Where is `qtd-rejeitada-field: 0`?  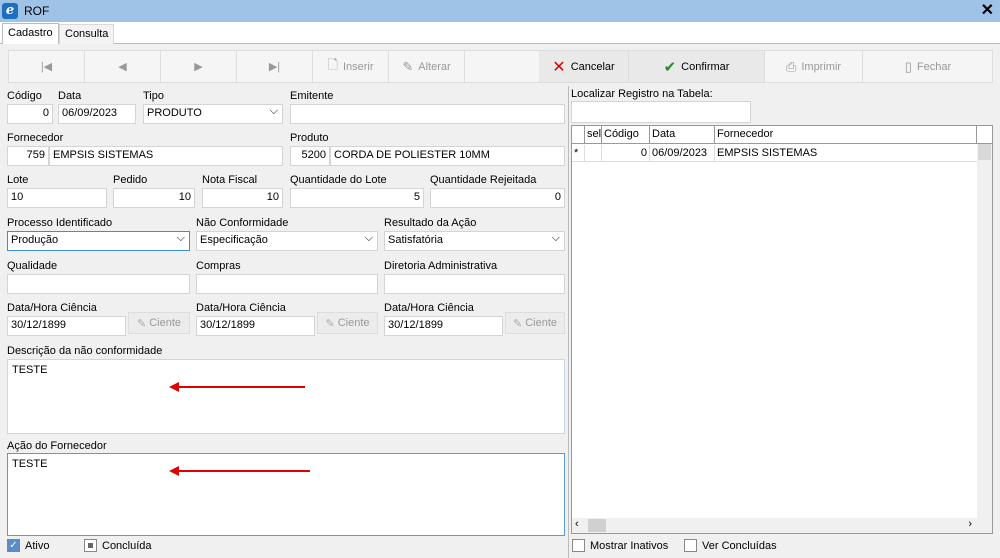
qtd-rejeitada-field: 0 is located at coordinates (497, 198).